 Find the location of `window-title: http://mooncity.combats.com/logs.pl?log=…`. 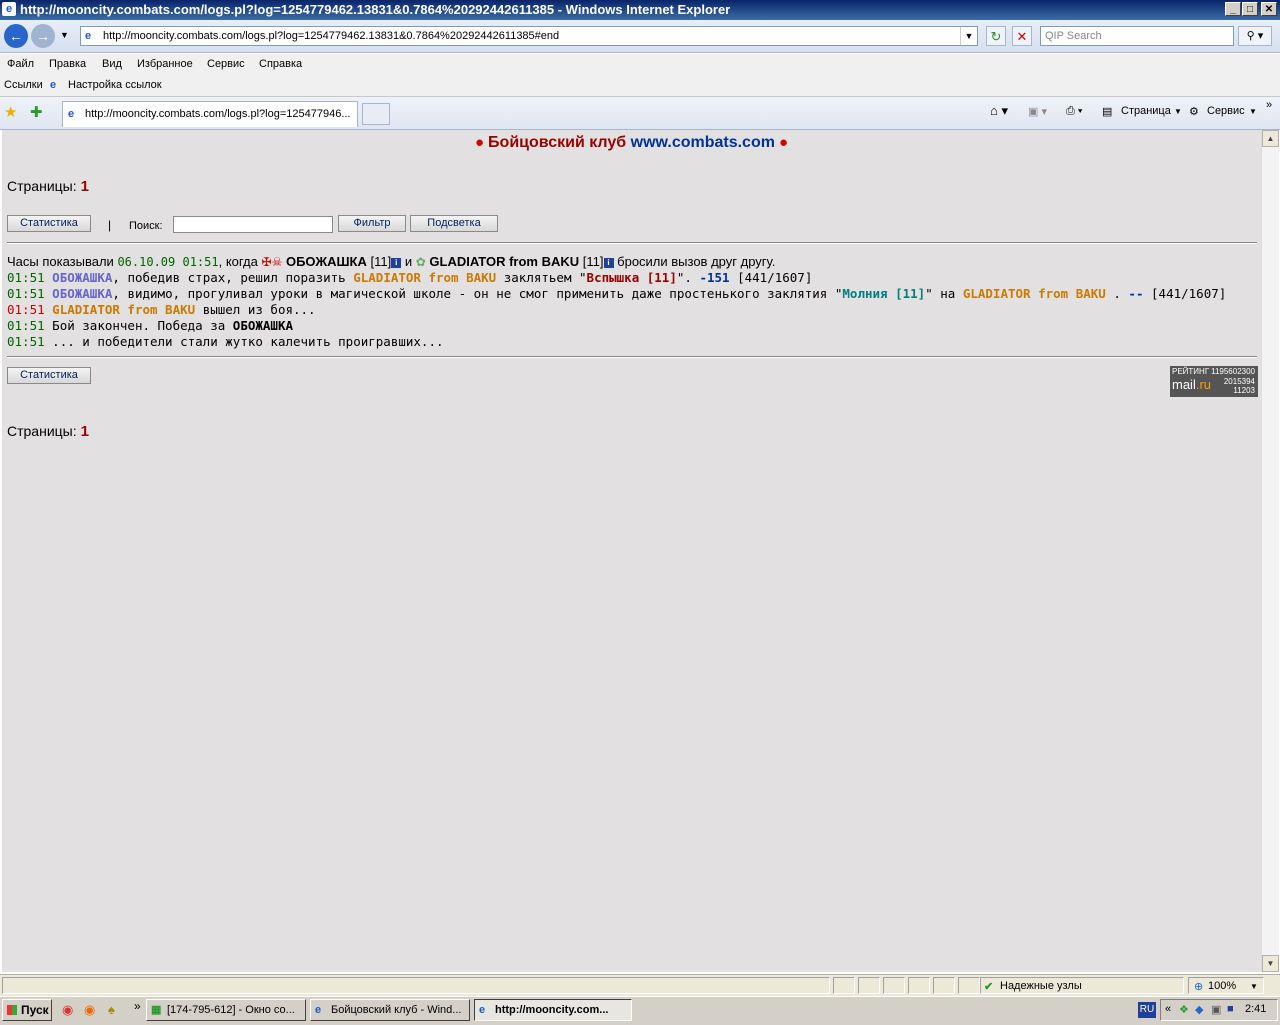

window-title: http://mooncity.combats.com/logs.pl?log=… is located at coordinates (375, 9).